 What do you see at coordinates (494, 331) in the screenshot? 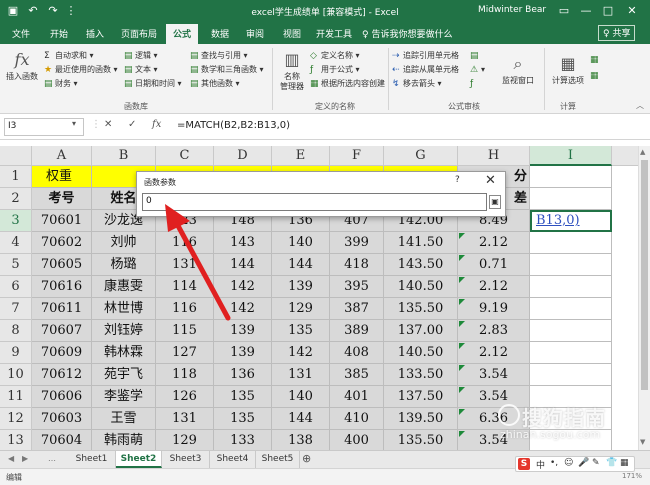
I see `cell-h8: 2.83` at bounding box center [494, 331].